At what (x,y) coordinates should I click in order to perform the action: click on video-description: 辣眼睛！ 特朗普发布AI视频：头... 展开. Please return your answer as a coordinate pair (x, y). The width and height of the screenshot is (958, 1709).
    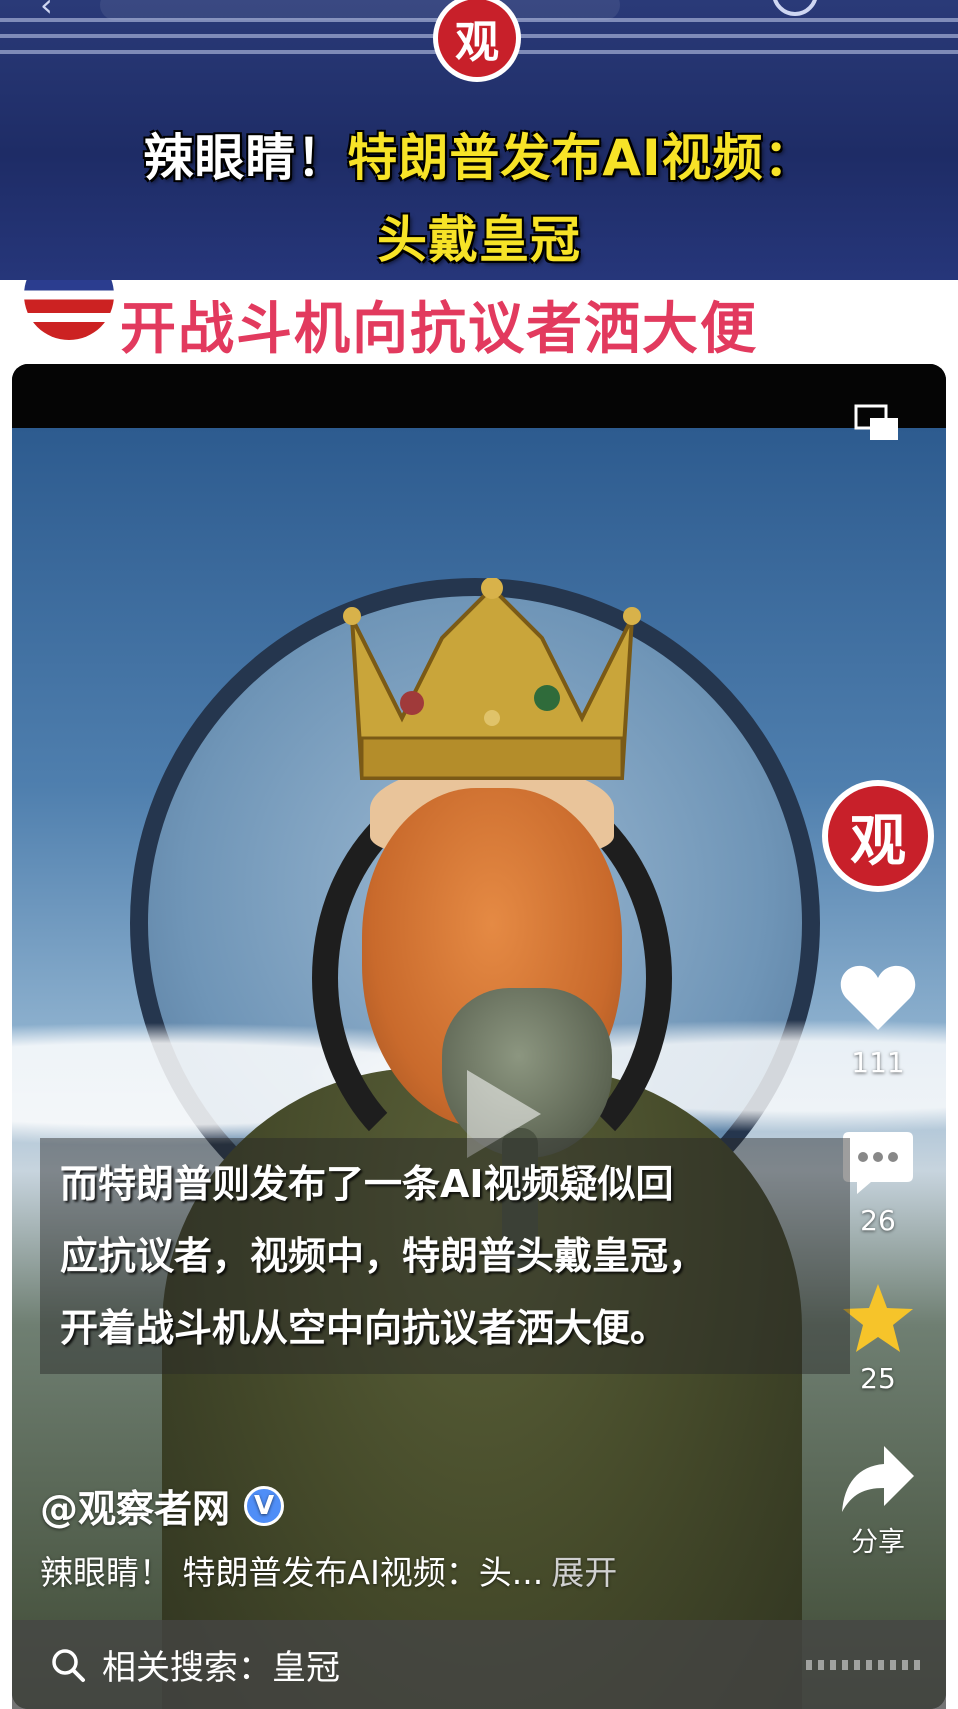
    Looking at the image, I should click on (328, 1570).